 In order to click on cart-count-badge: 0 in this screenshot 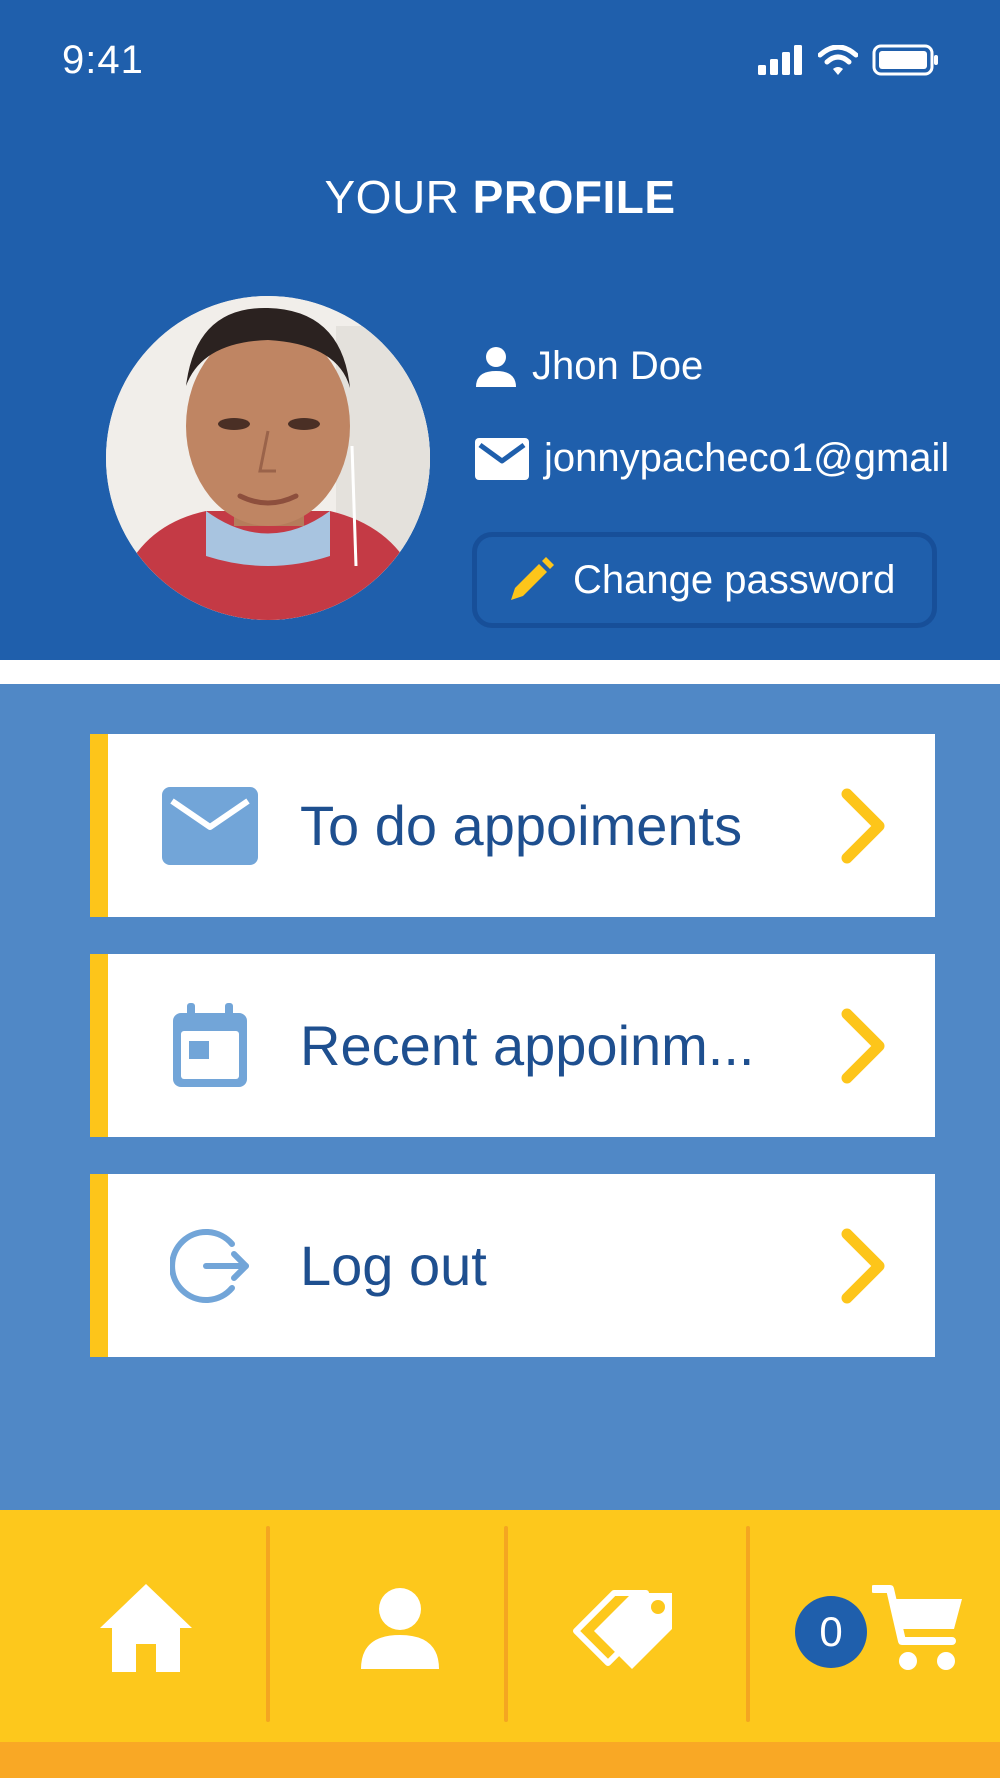, I will do `click(831, 1632)`.